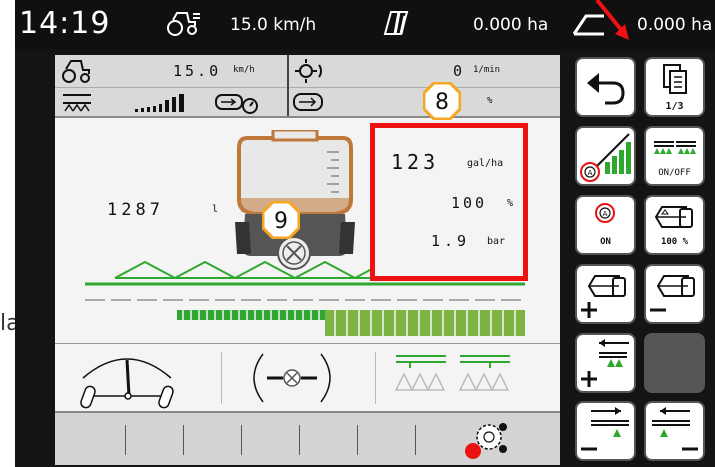  I want to click on steering-section, so click(307, 377).